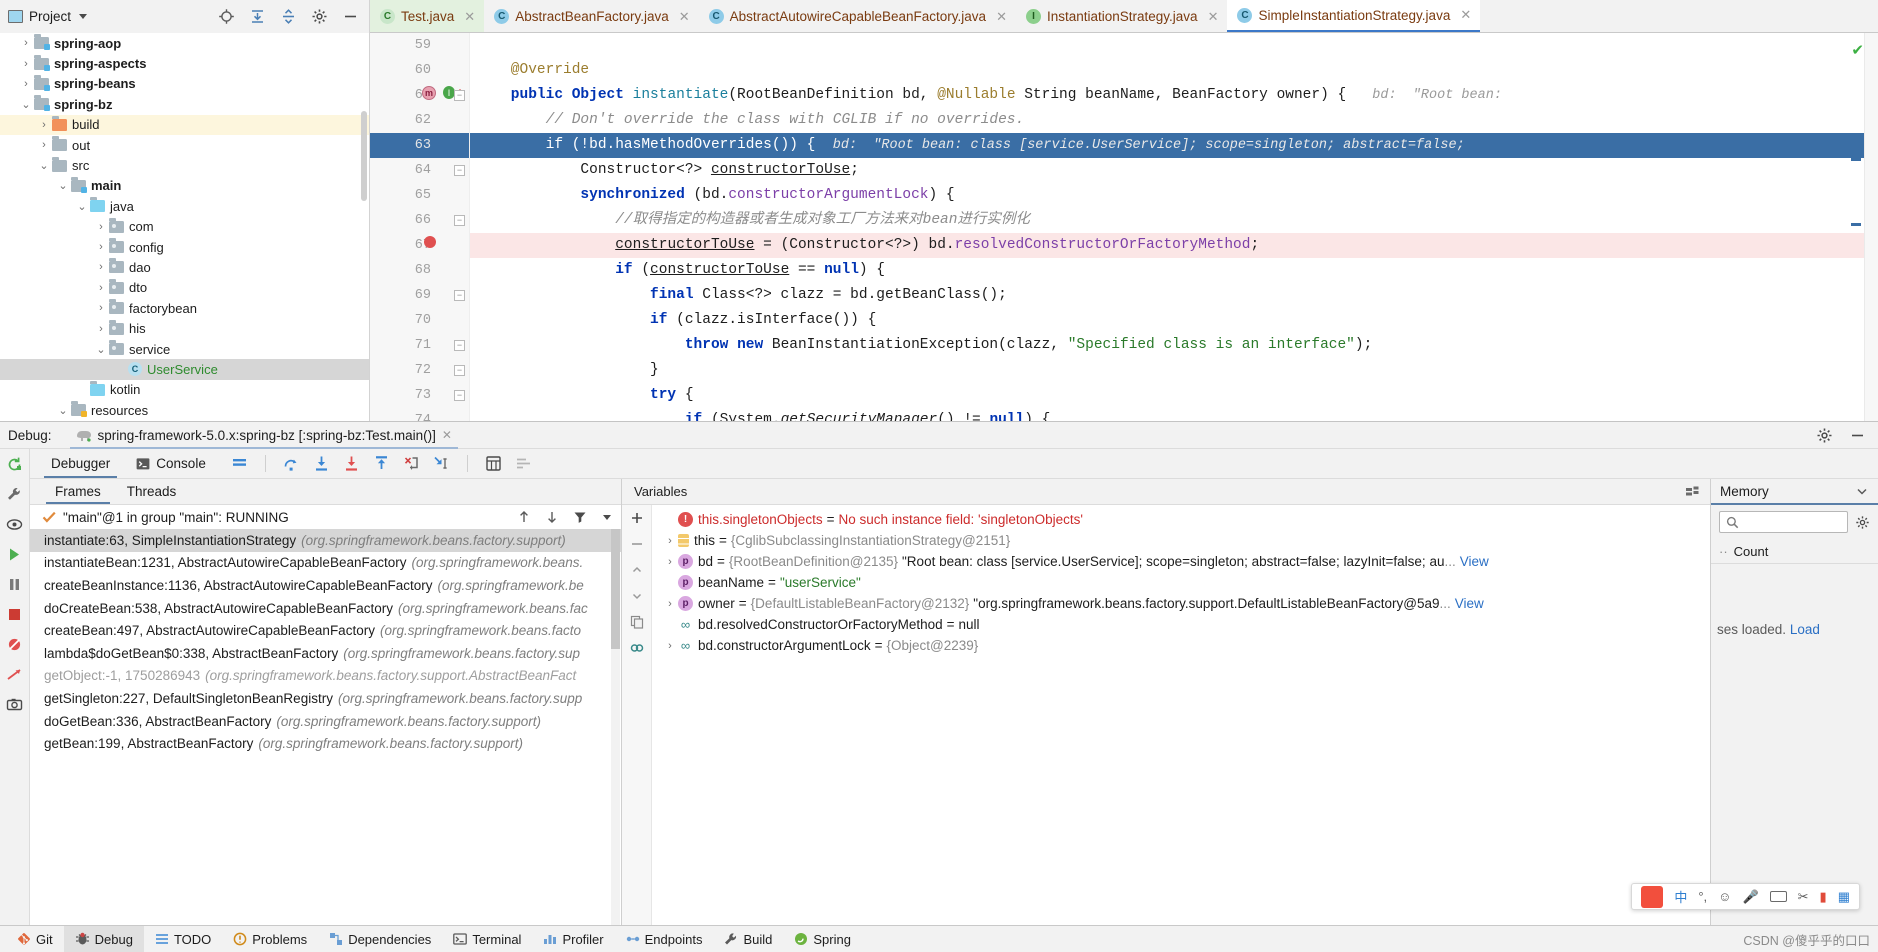  I want to click on tree-item-resources: ⌄ resources, so click(184, 410).